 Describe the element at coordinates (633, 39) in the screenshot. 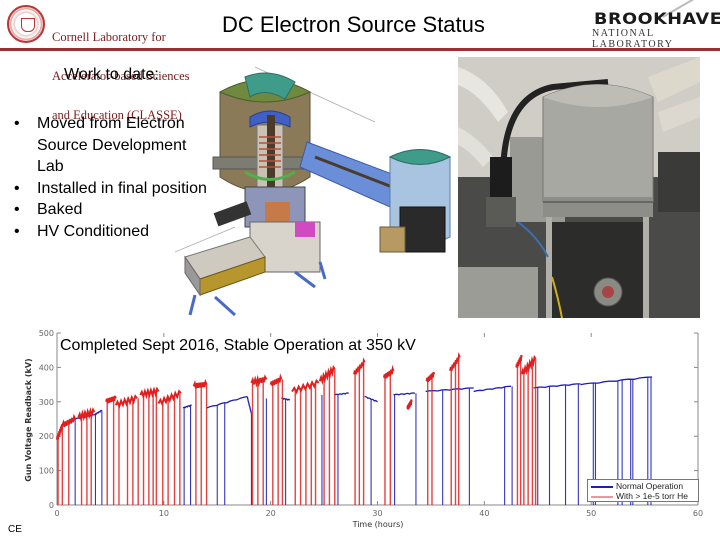

I see `brookhaven-logo-subtitle: NATIONAL LABORATORY` at that location.